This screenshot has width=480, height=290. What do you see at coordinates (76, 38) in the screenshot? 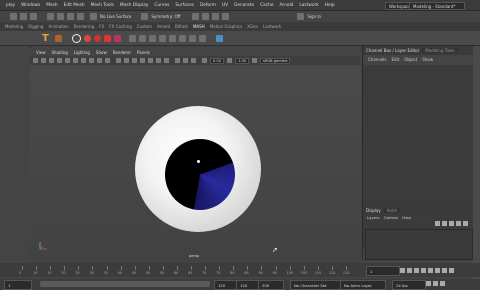
I see `circle-icon` at bounding box center [76, 38].